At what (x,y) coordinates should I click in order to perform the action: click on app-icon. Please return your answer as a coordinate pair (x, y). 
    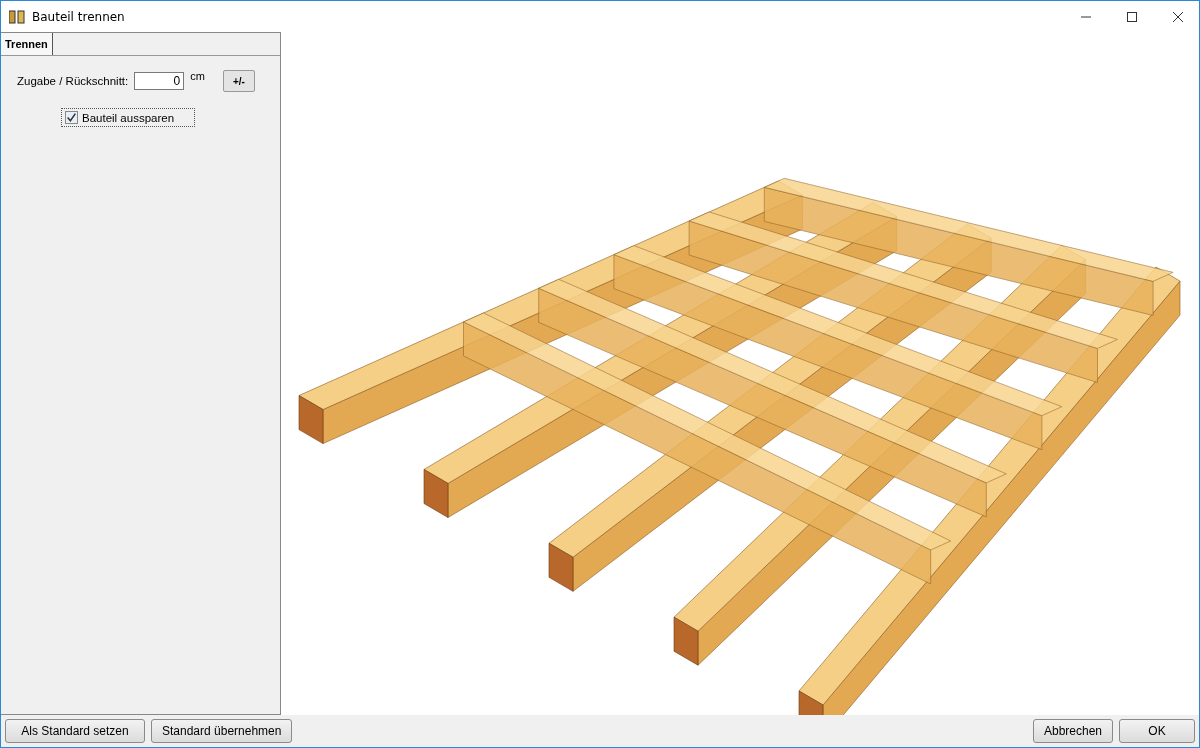
    Looking at the image, I should click on (17, 16).